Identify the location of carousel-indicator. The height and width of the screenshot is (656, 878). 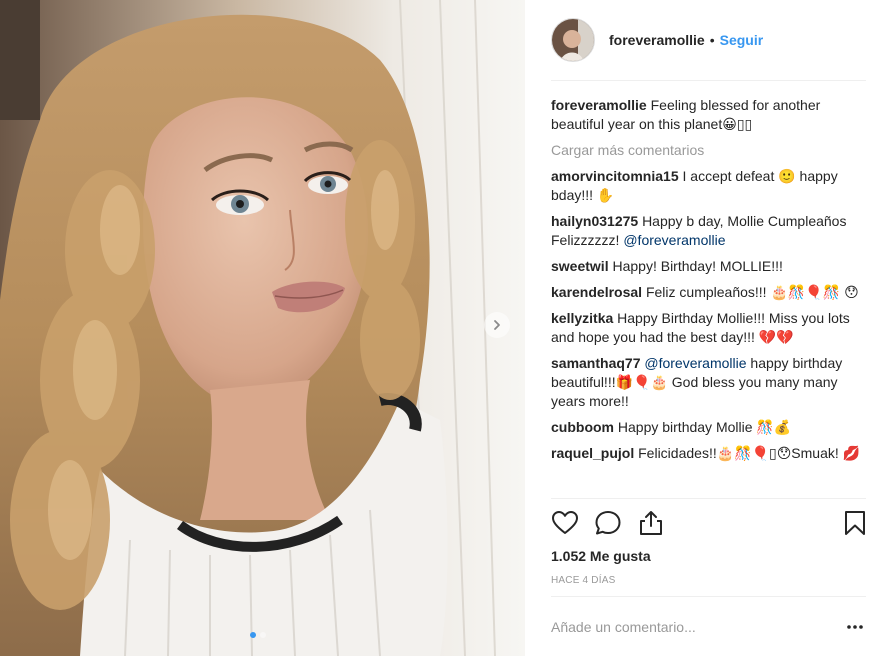
(258, 635).